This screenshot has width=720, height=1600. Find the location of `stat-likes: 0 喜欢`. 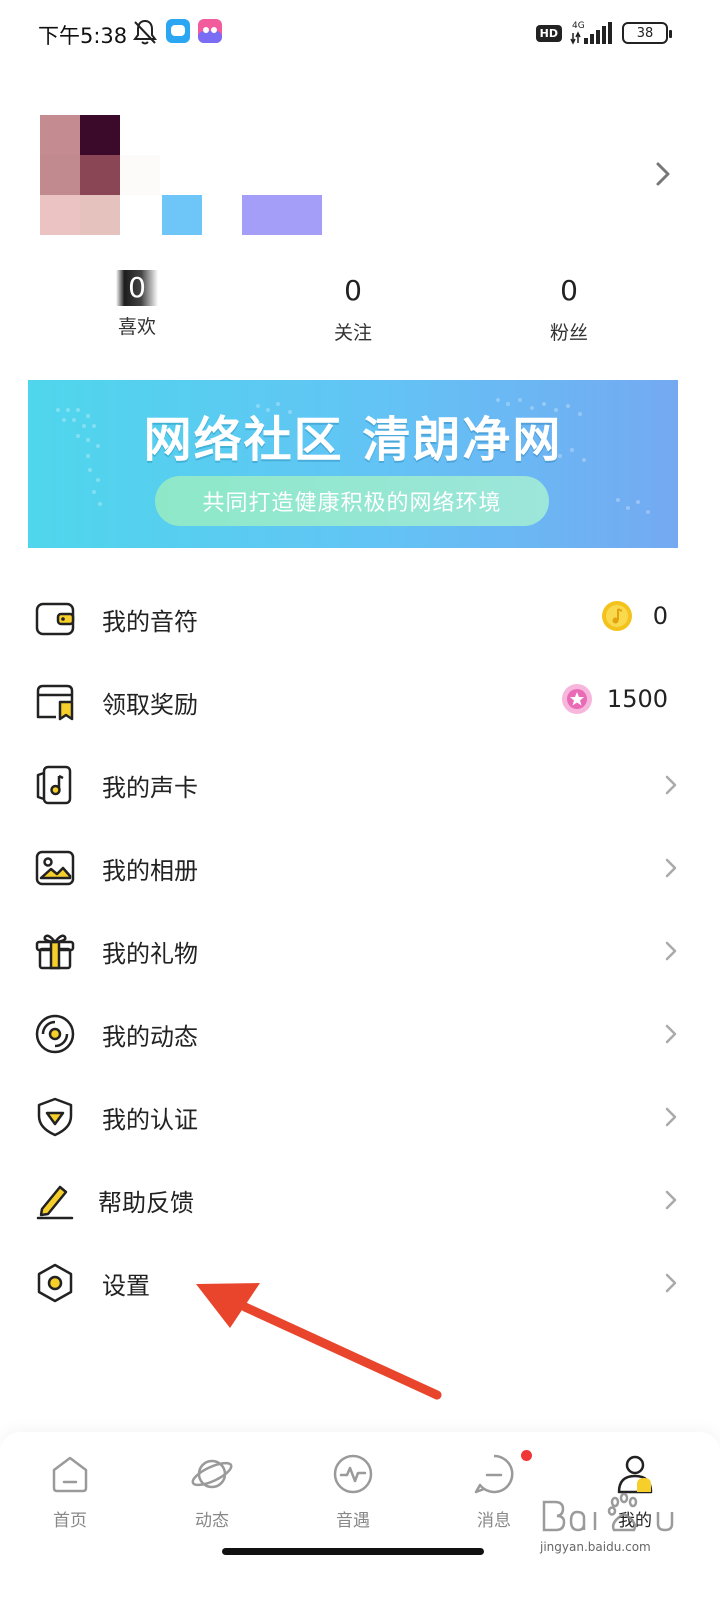

stat-likes: 0 喜欢 is located at coordinates (137, 304).